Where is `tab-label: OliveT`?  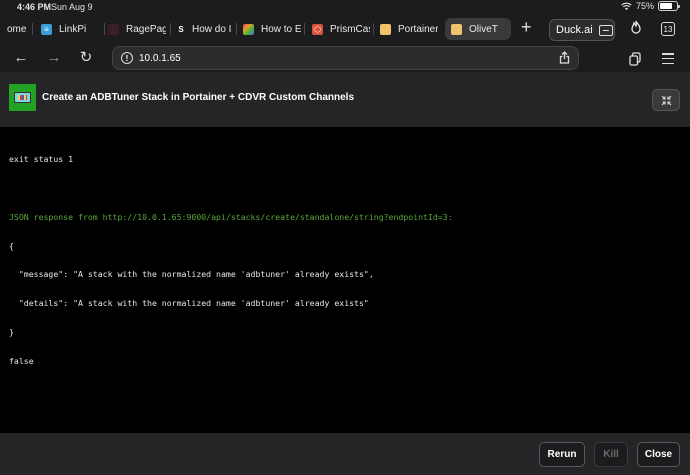 tab-label: OliveT is located at coordinates (483, 29).